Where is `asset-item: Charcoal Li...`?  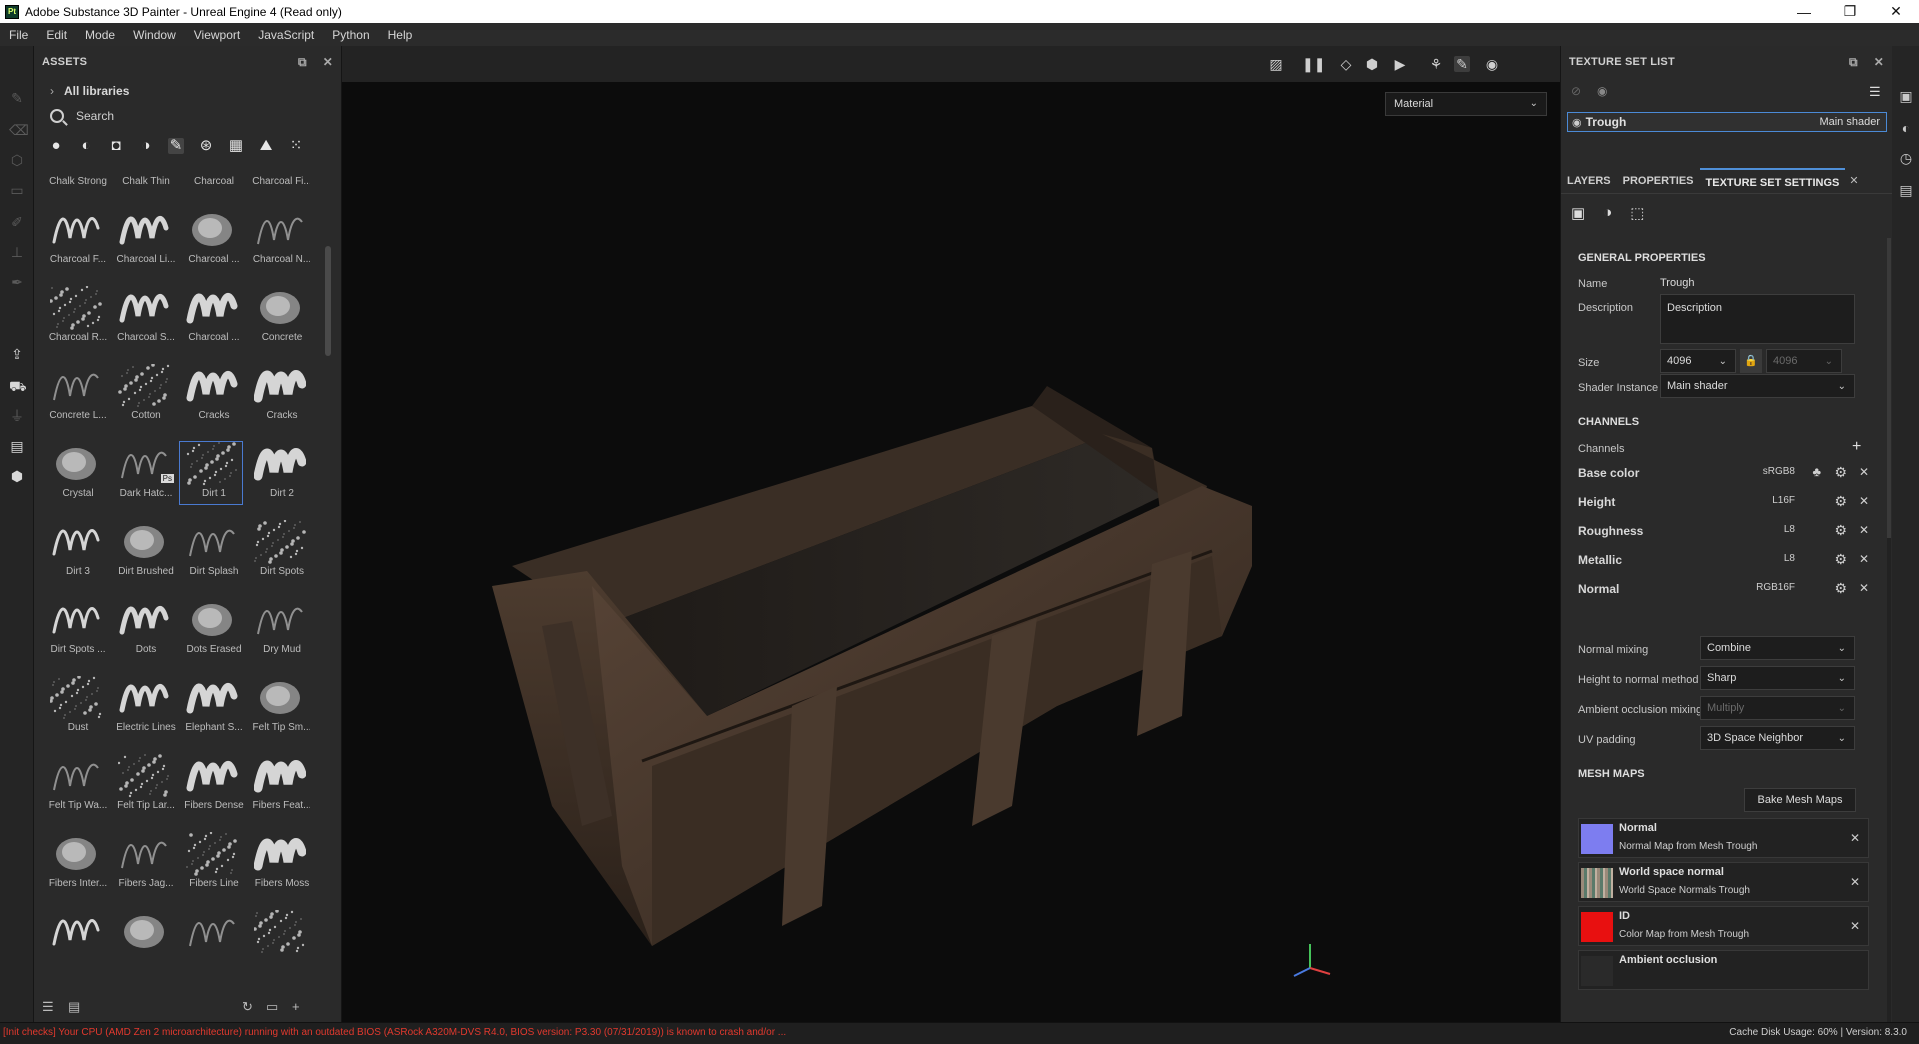
asset-item: Charcoal Li... is located at coordinates (143, 239).